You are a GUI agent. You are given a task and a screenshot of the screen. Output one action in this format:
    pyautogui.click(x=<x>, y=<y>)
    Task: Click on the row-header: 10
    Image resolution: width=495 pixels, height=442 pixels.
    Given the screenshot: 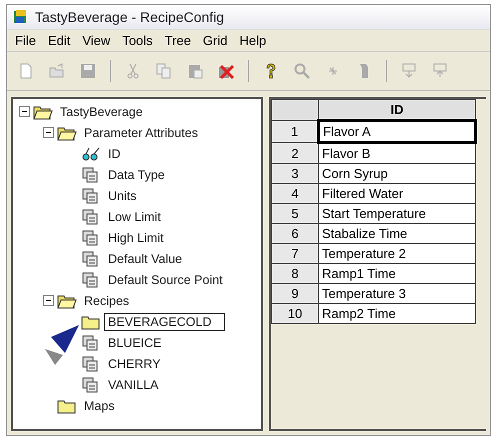 What is the action you would take?
    pyautogui.click(x=295, y=314)
    